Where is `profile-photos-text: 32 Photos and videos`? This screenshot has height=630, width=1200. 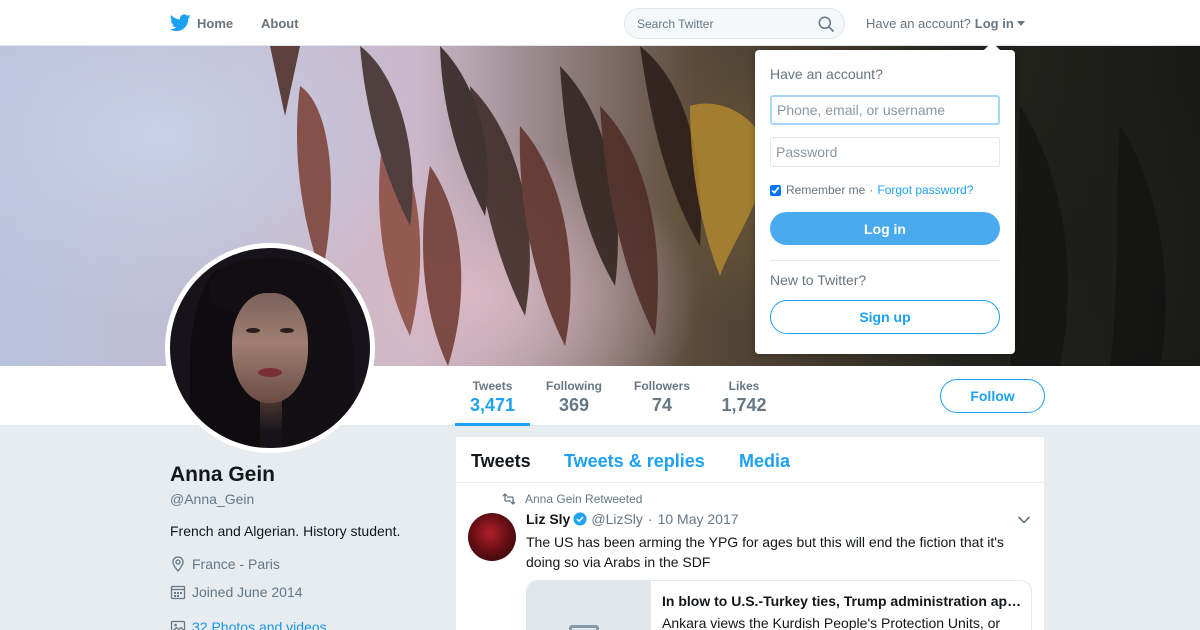
profile-photos-text: 32 Photos and videos is located at coordinates (259, 624).